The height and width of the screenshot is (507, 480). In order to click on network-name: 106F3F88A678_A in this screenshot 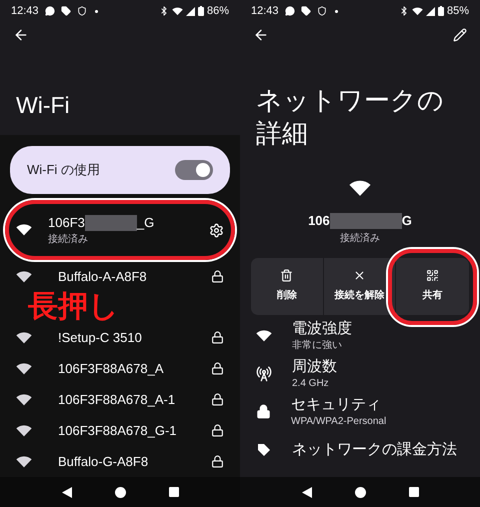, I will do `click(111, 369)`.